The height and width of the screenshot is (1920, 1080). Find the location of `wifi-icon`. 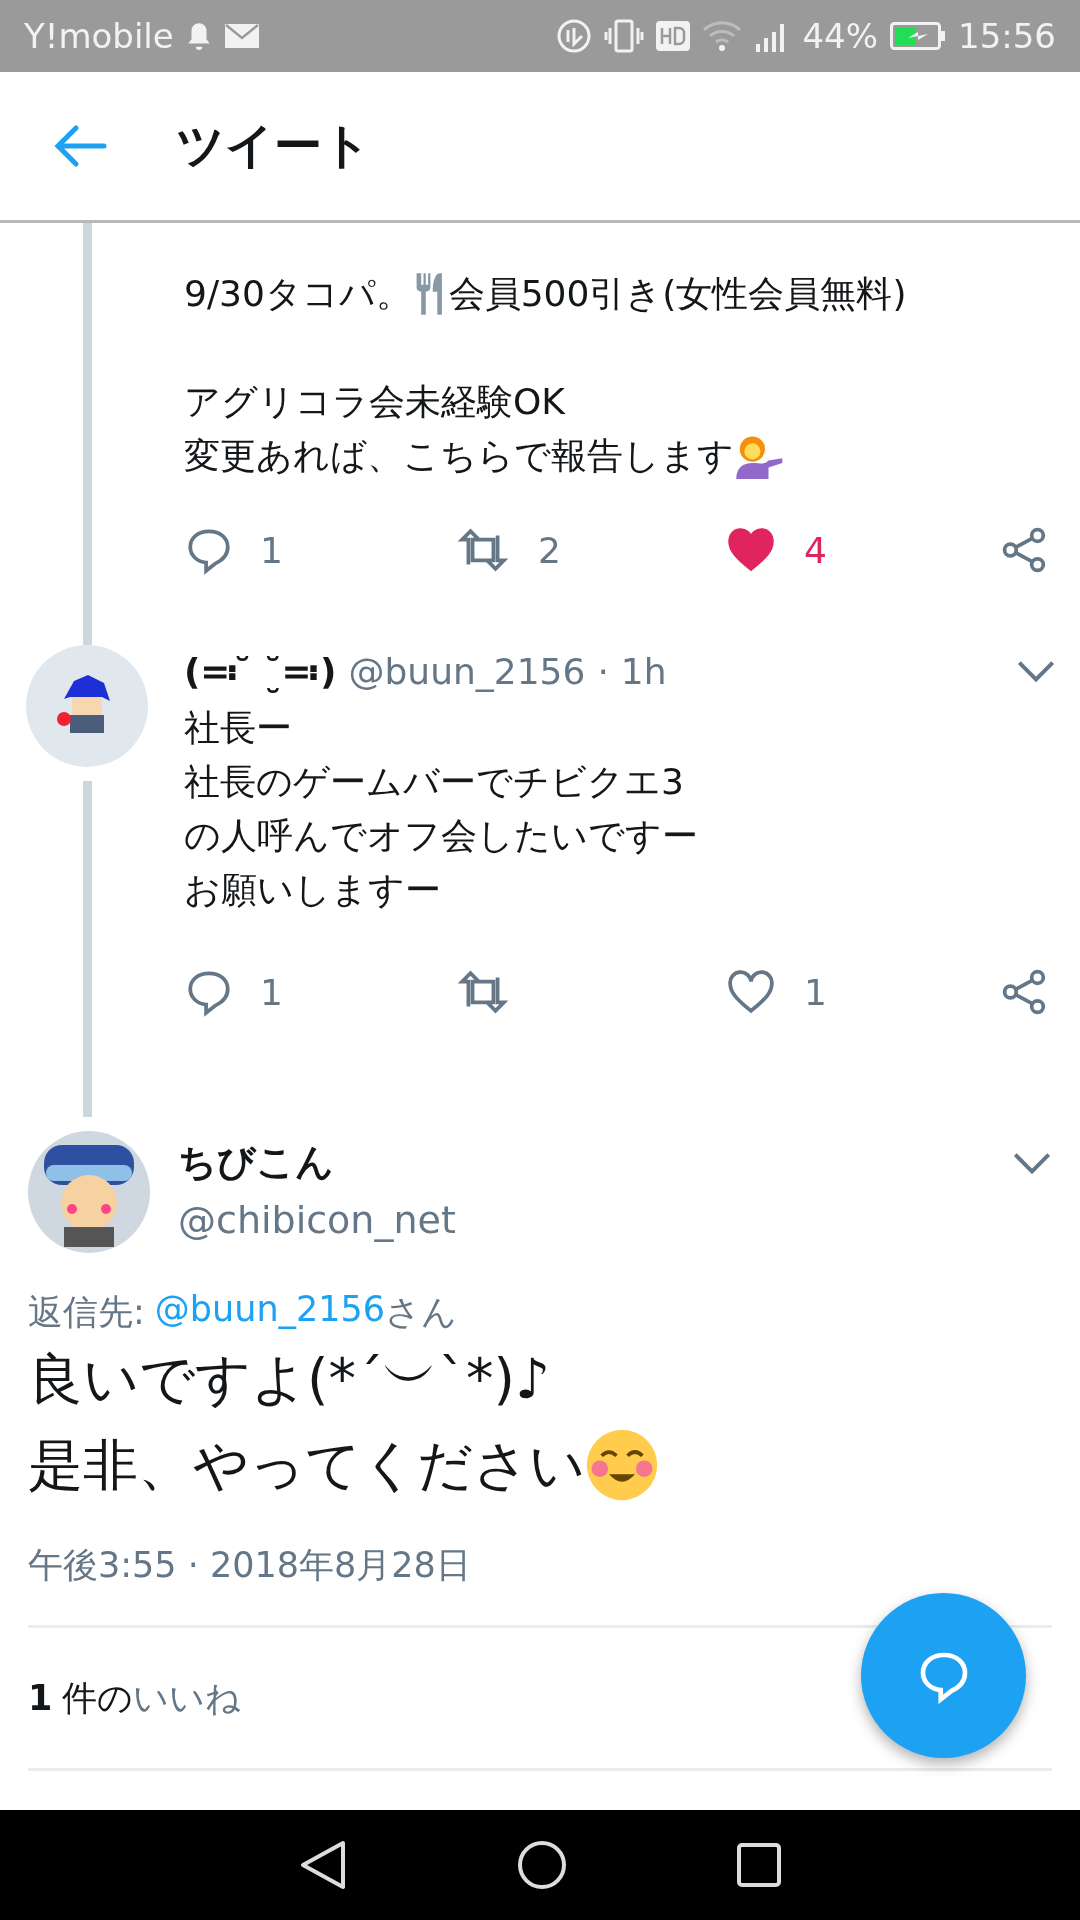

wifi-icon is located at coordinates (722, 36).